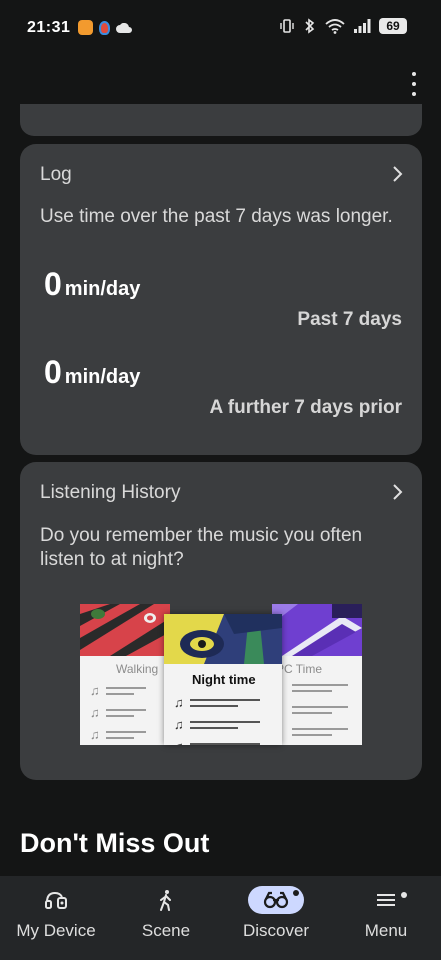 The height and width of the screenshot is (960, 441). What do you see at coordinates (56, 900) in the screenshot?
I see `headphones-device-icon` at bounding box center [56, 900].